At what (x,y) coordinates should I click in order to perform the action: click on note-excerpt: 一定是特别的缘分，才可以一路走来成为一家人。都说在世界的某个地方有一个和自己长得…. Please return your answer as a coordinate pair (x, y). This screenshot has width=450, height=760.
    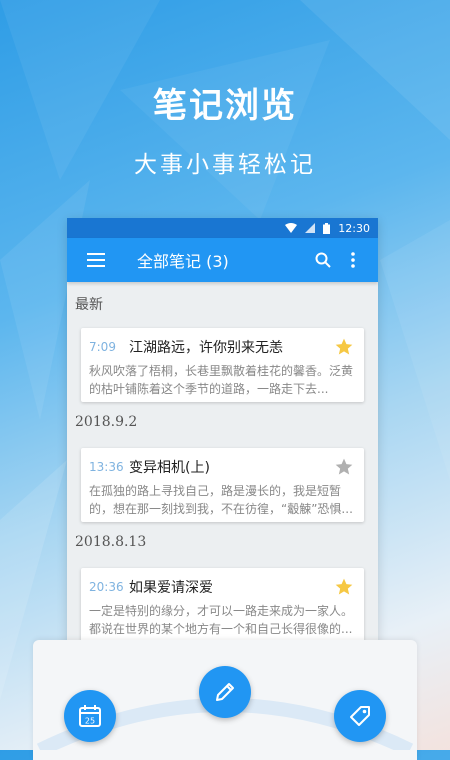
    Looking at the image, I should click on (221, 620).